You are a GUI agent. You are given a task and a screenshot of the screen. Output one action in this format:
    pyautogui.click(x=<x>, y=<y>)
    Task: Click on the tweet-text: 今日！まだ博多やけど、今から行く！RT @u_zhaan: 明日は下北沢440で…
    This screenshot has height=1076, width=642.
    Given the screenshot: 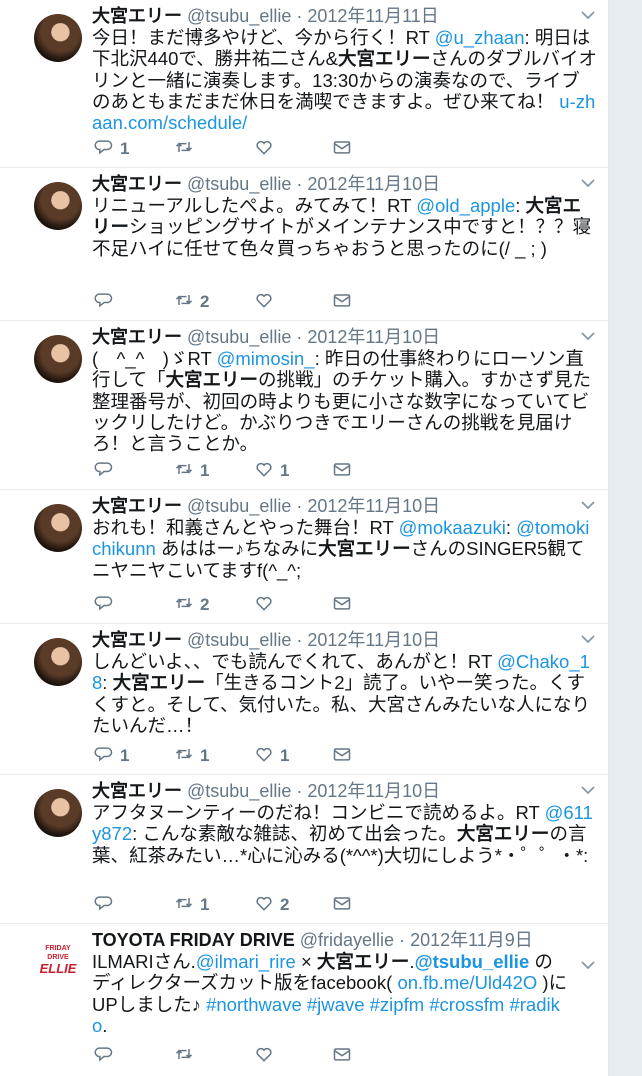 What is the action you would take?
    pyautogui.click(x=345, y=80)
    